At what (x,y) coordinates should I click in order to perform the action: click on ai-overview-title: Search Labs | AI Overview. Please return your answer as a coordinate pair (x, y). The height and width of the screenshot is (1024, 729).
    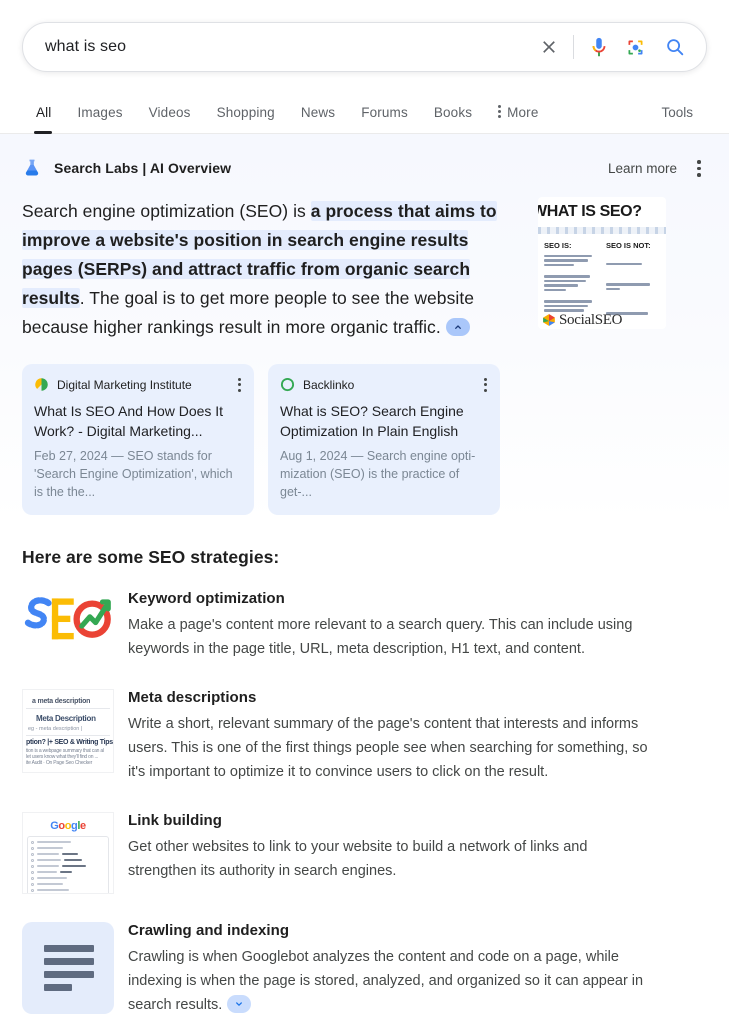
    Looking at the image, I should click on (143, 168).